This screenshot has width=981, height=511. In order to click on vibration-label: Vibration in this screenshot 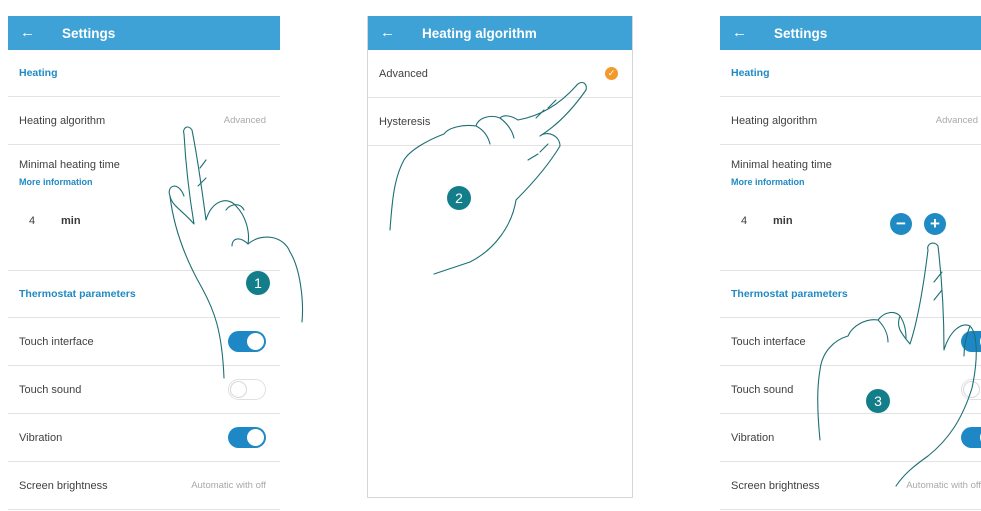, I will do `click(753, 437)`.